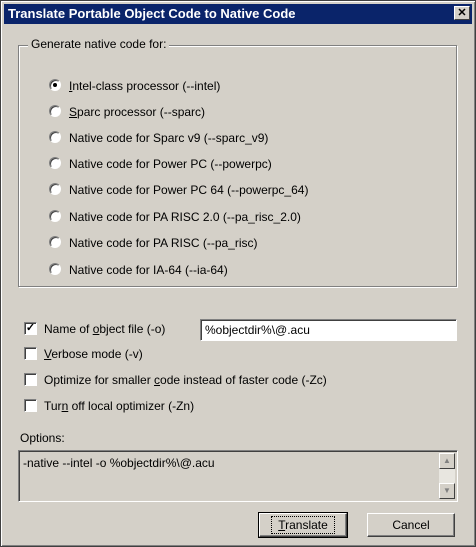  Describe the element at coordinates (145, 86) in the screenshot. I see `radio-label: Intel-class processor (--intel)` at that location.